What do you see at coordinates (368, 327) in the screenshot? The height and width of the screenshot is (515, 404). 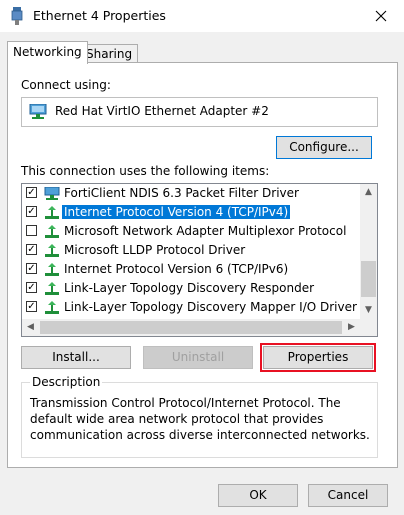 I see `scroll-corner` at bounding box center [368, 327].